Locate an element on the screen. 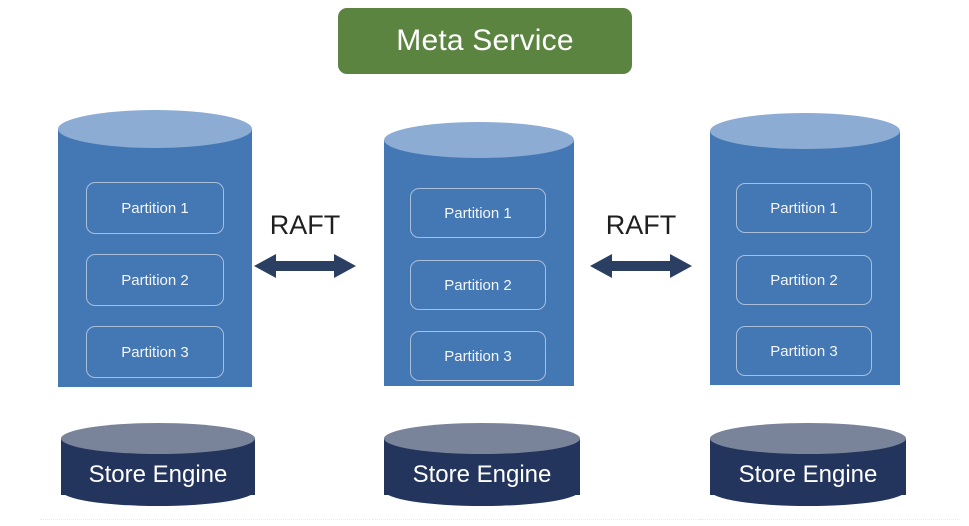  meta-service-box: Meta Service is located at coordinates (485, 41).